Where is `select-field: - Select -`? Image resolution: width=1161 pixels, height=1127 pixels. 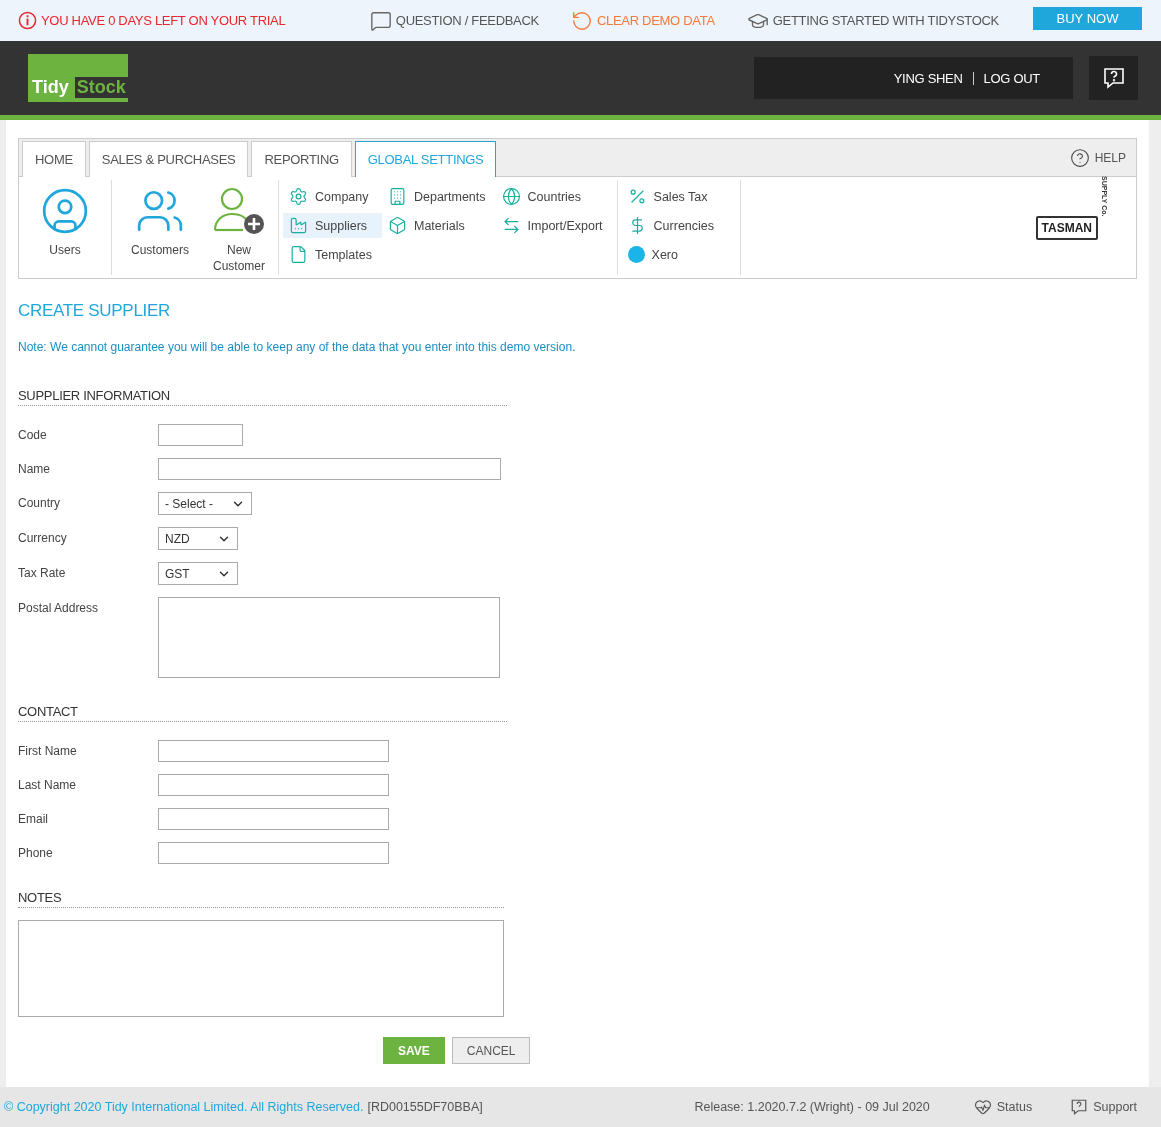 select-field: - Select - is located at coordinates (205, 503).